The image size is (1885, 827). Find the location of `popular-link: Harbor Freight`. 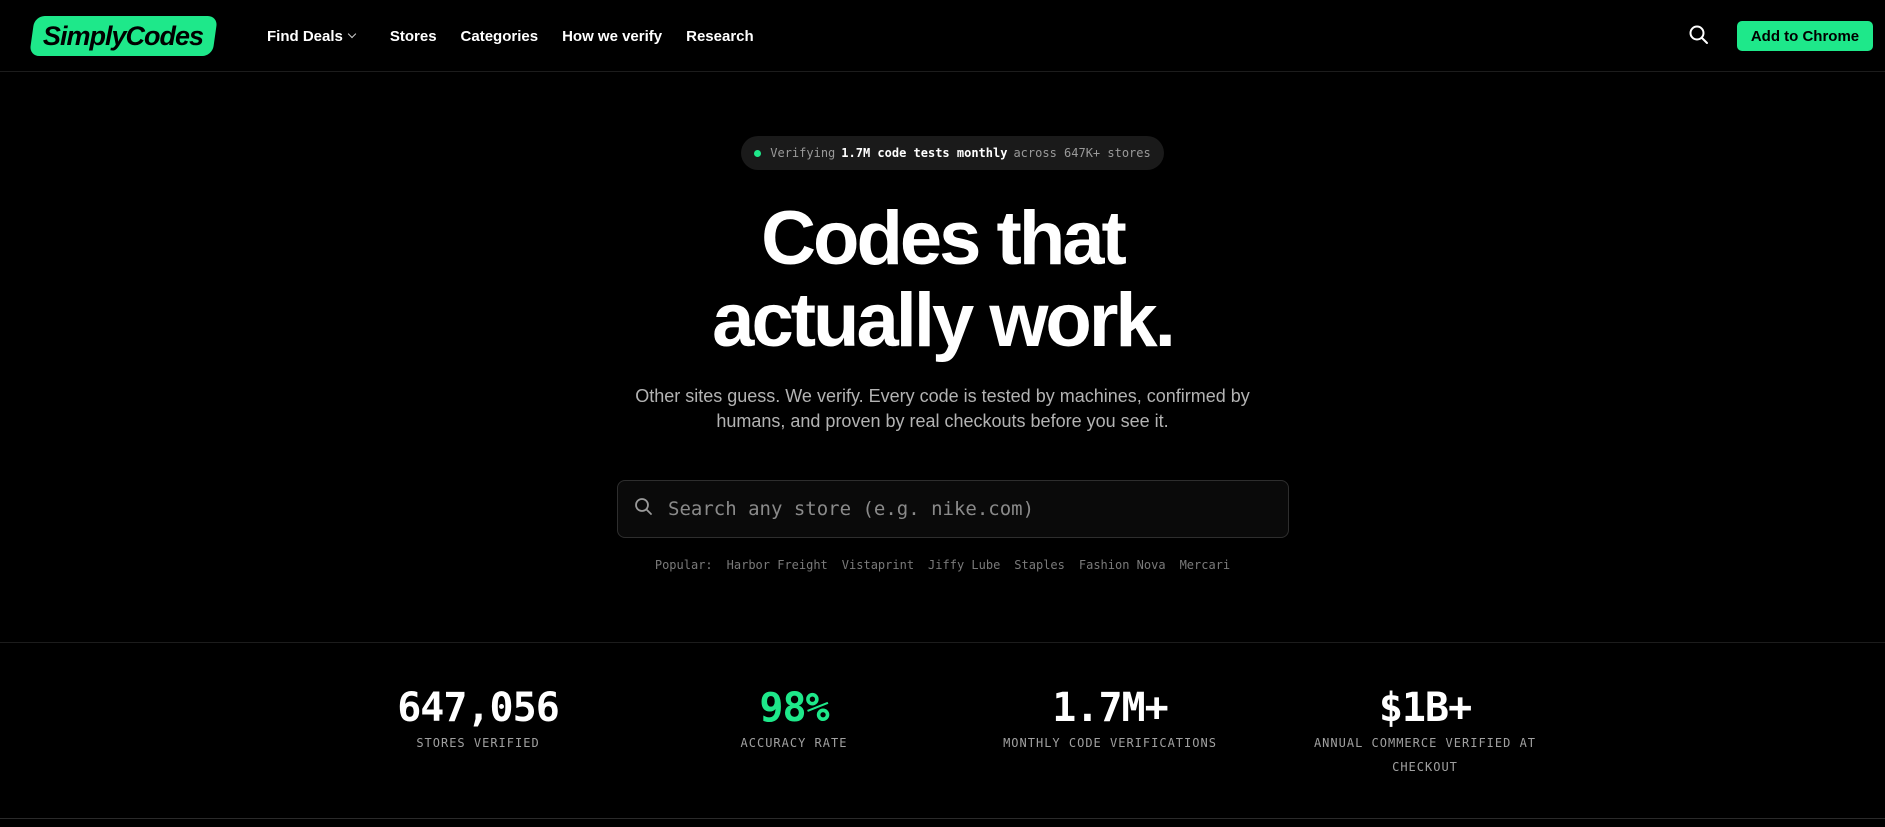

popular-link: Harbor Freight is located at coordinates (777, 565).